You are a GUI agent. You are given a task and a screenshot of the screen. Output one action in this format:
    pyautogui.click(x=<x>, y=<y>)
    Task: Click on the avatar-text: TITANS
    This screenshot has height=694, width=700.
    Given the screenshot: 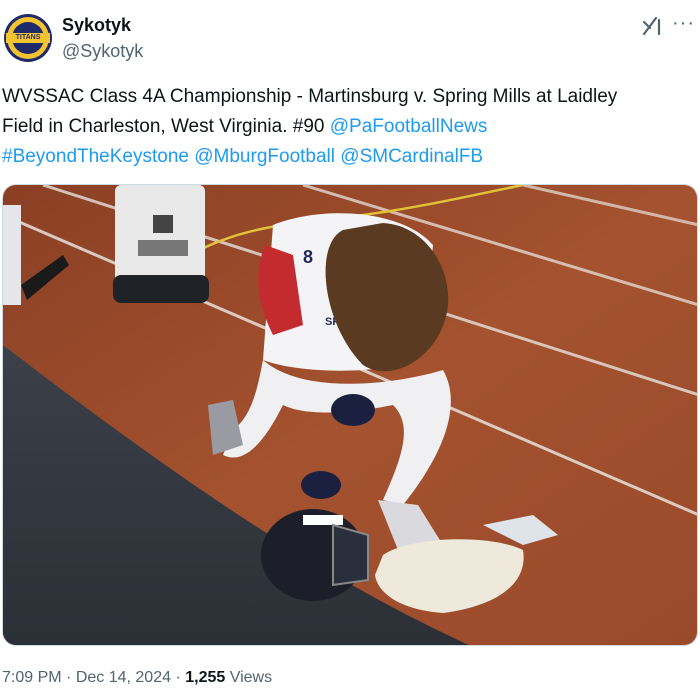 What is the action you would take?
    pyautogui.click(x=28, y=37)
    